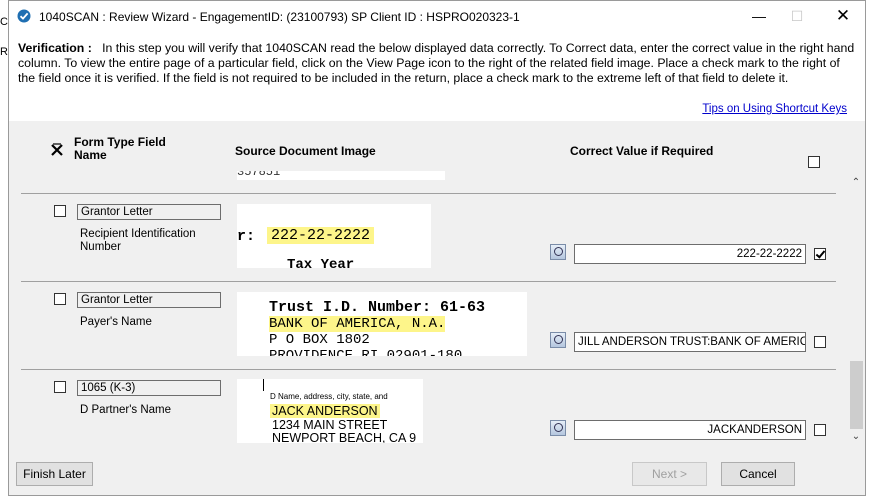 The width and height of the screenshot is (874, 503). What do you see at coordinates (690, 254) in the screenshot?
I see `correct-value-input: 222-22-2222` at bounding box center [690, 254].